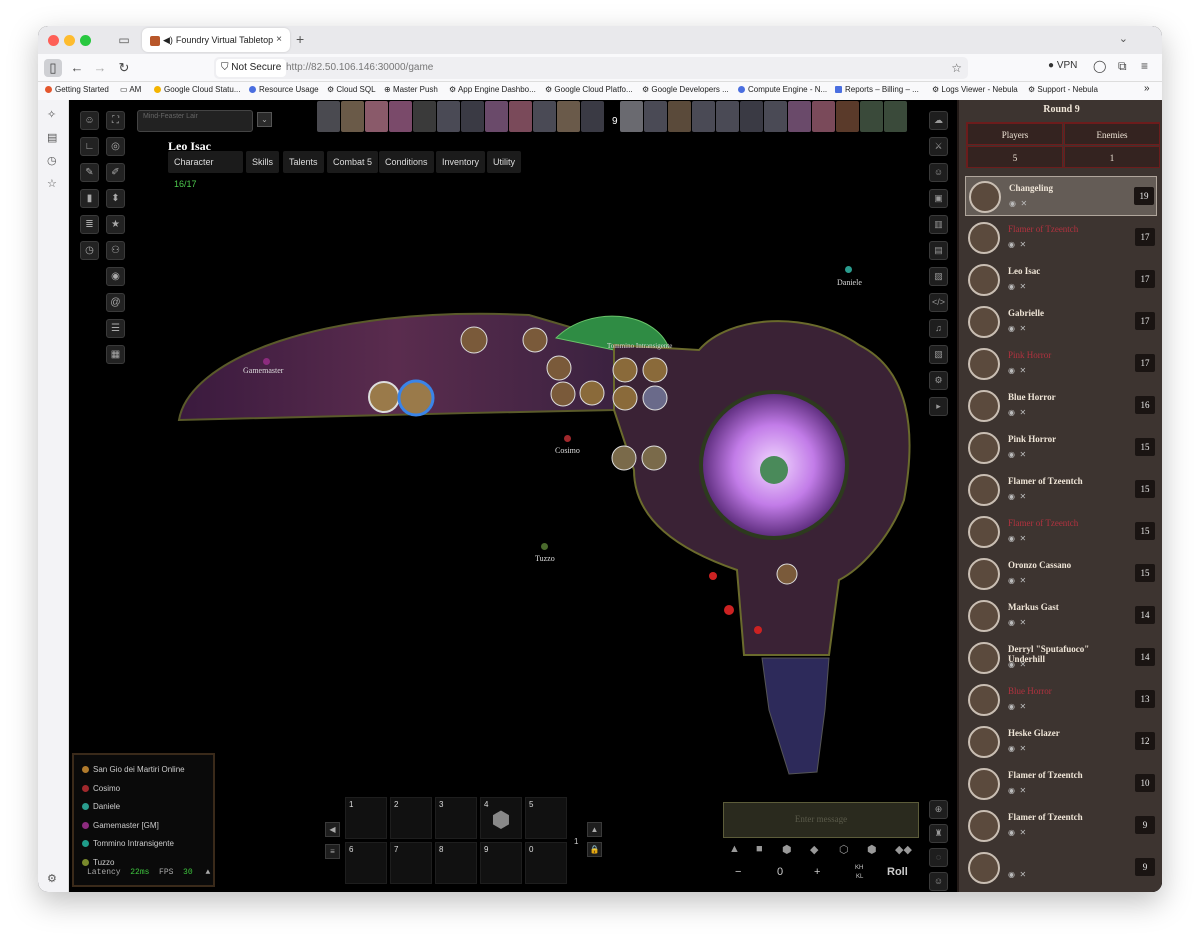 The height and width of the screenshot is (942, 1200). I want to click on sidebar-toggle-icon: ▯, so click(53, 68).